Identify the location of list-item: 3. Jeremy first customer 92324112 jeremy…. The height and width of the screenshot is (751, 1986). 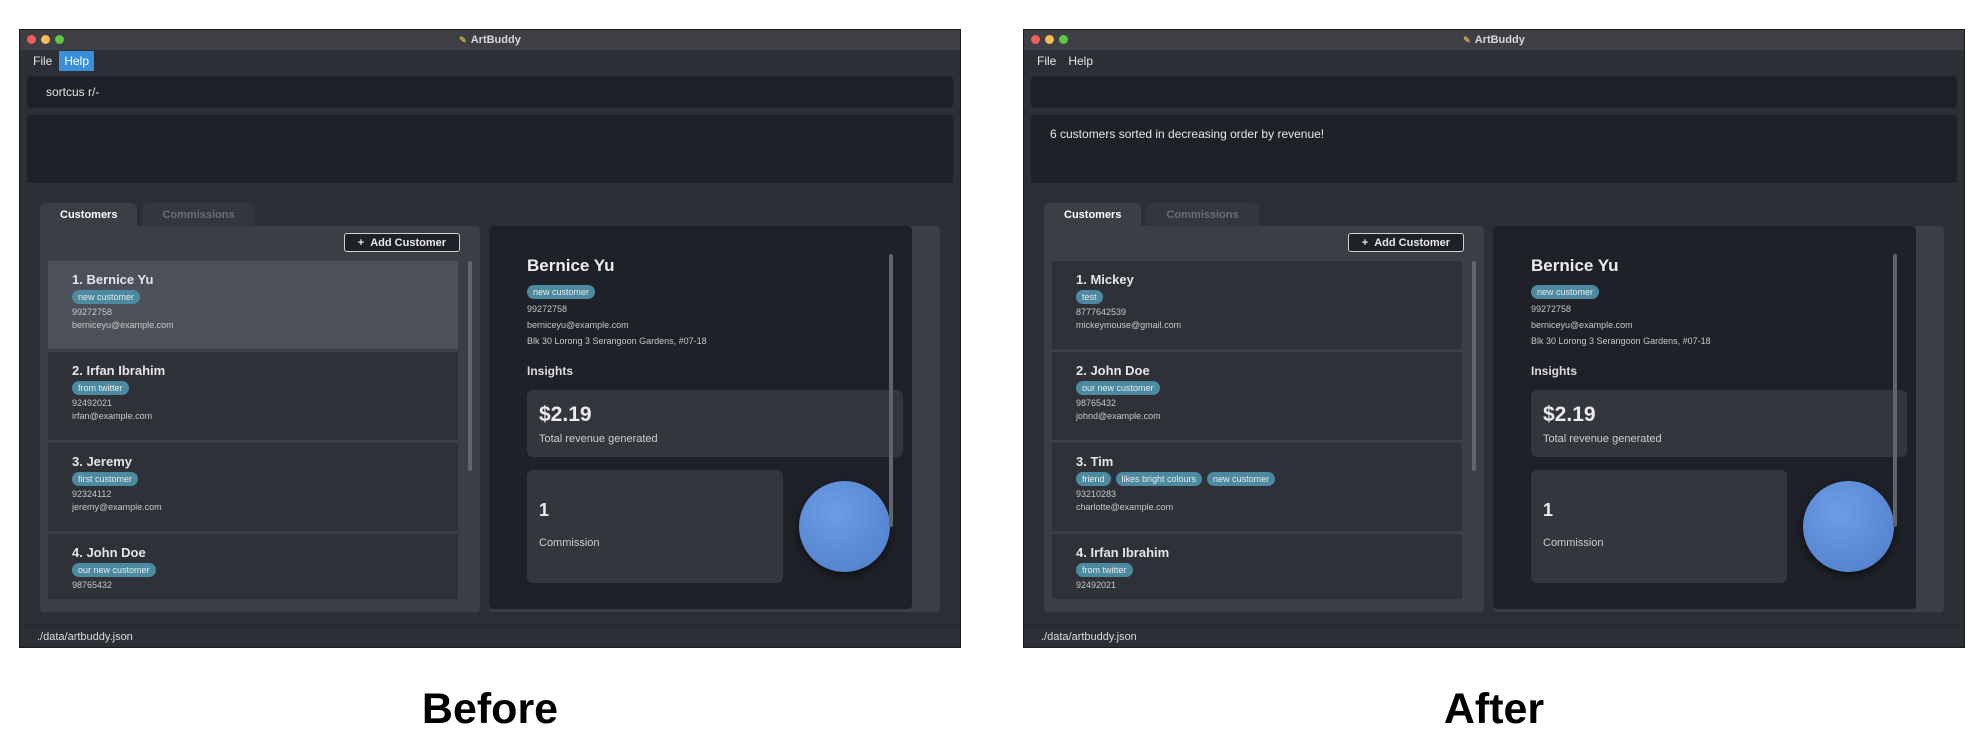
(253, 487).